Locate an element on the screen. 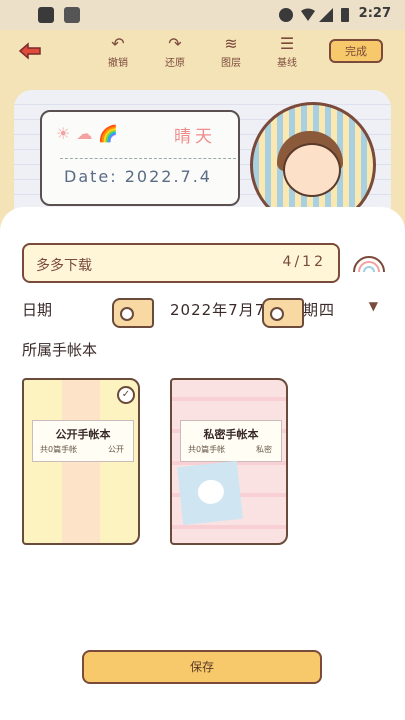 Image resolution: width=405 pixels, height=720 pixels. weather-sticker: ☀☁🌈 晴天 Date: 2022.7.4 is located at coordinates (140, 158).